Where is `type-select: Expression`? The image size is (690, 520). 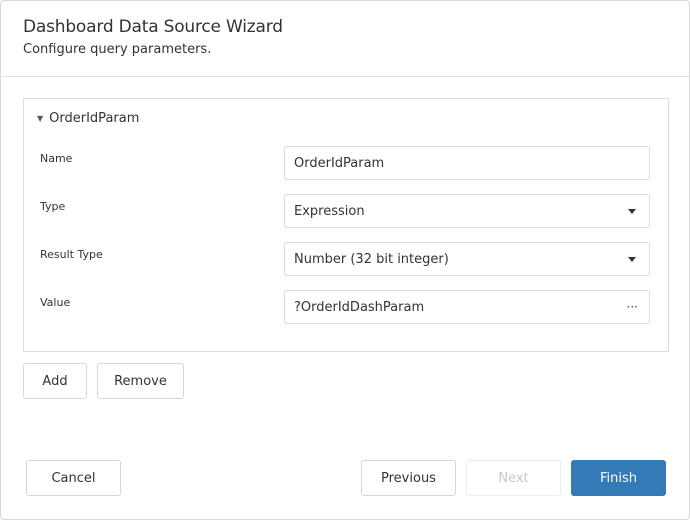
type-select: Expression is located at coordinates (467, 211).